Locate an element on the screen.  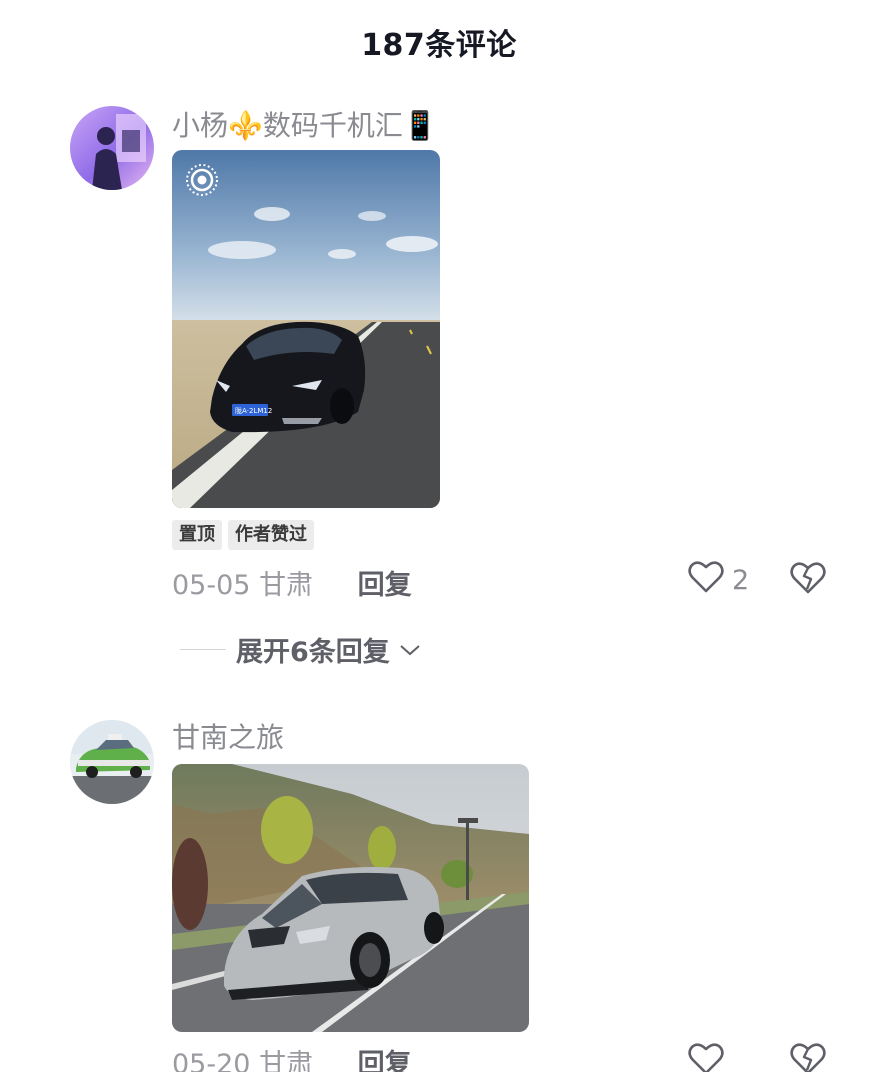
comment-meta: 05-20 甘肃 回复 is located at coordinates (292, 1057).